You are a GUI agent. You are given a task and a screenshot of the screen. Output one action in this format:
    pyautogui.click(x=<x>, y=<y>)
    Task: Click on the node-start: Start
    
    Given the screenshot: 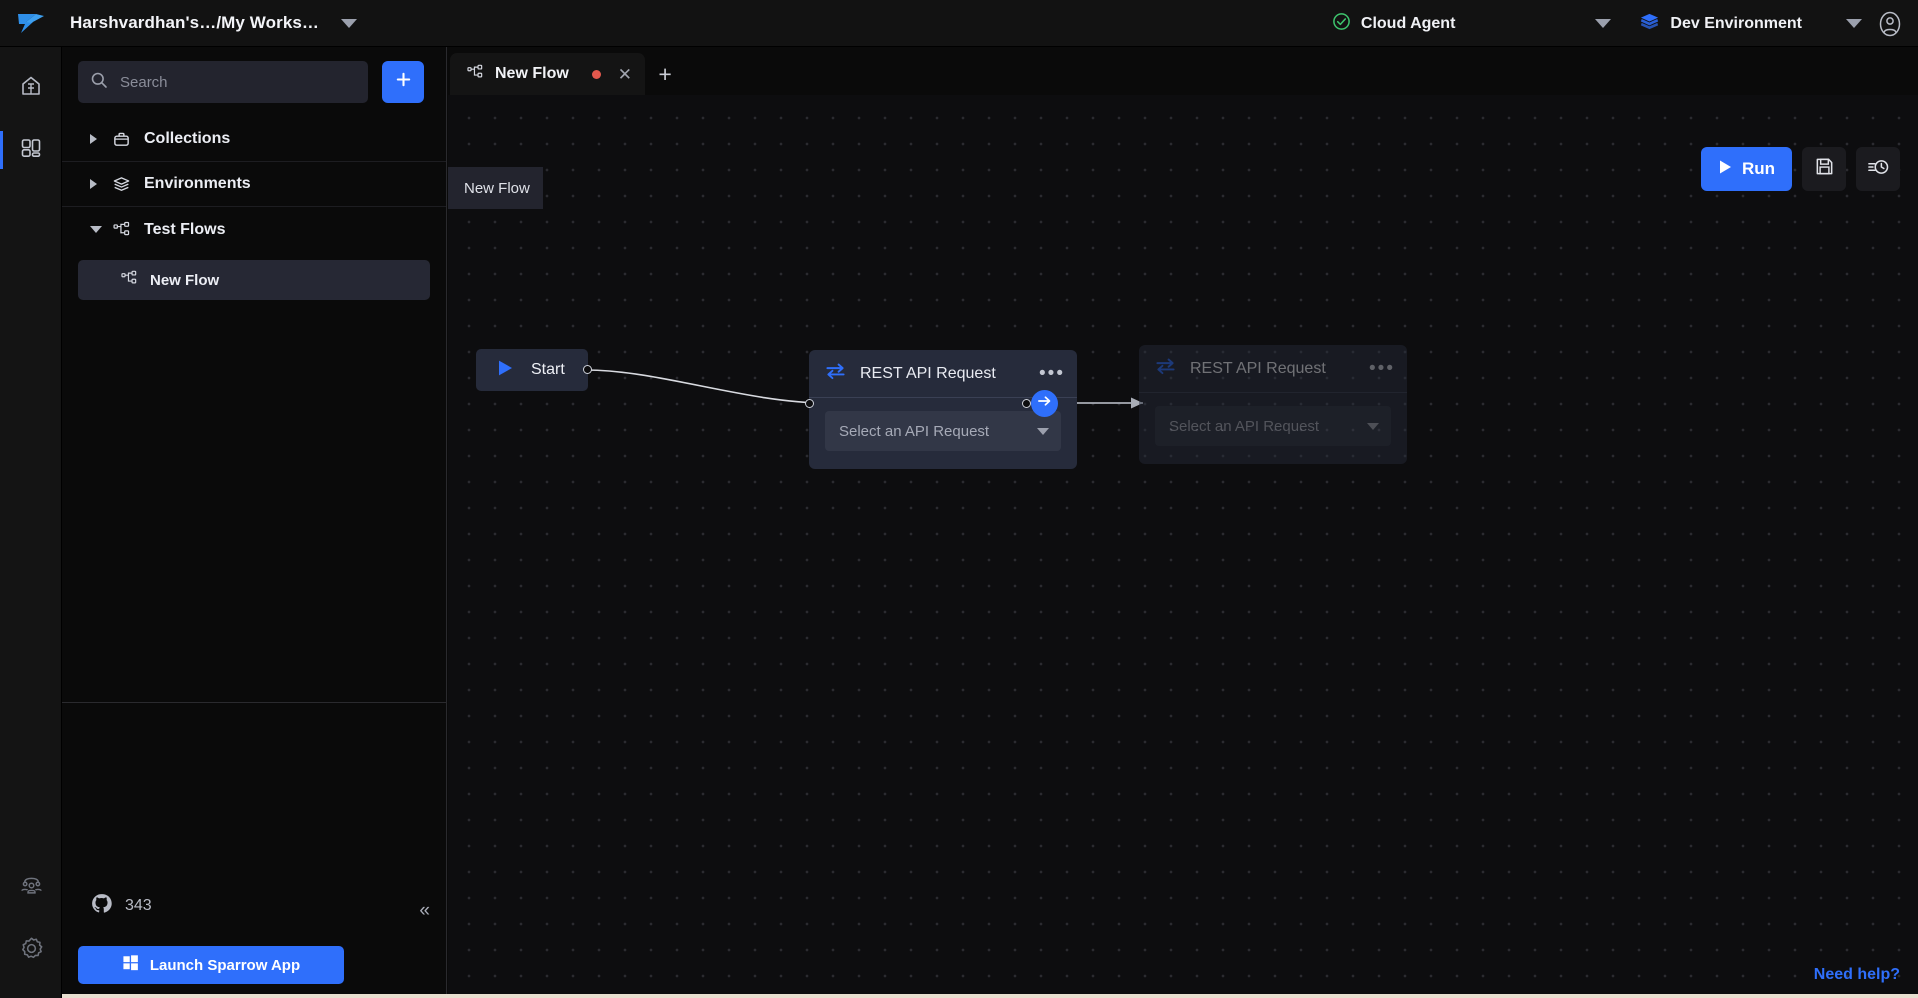 What is the action you would take?
    pyautogui.click(x=532, y=370)
    